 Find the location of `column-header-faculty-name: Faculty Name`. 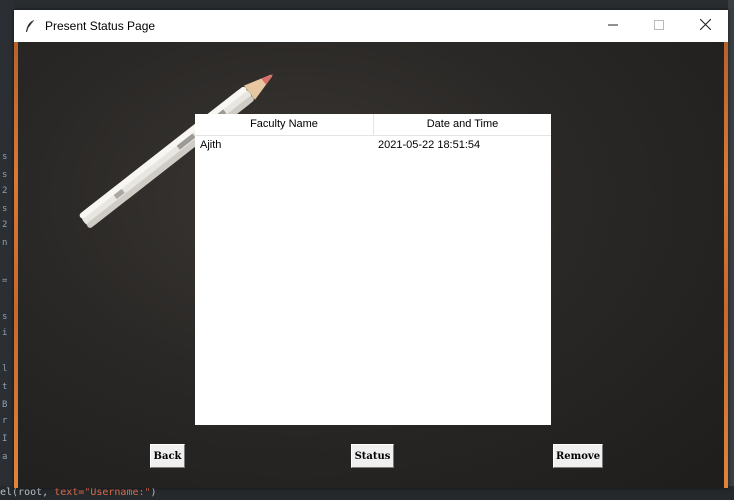

column-header-faculty-name: Faculty Name is located at coordinates (284, 124).